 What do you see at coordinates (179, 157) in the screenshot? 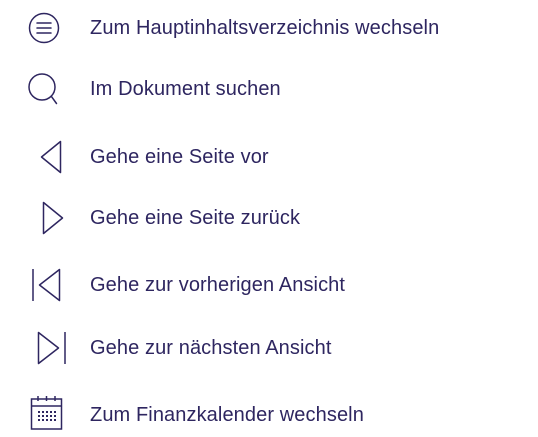
I see `nav-item-label: Gehe eine Seite vor` at bounding box center [179, 157].